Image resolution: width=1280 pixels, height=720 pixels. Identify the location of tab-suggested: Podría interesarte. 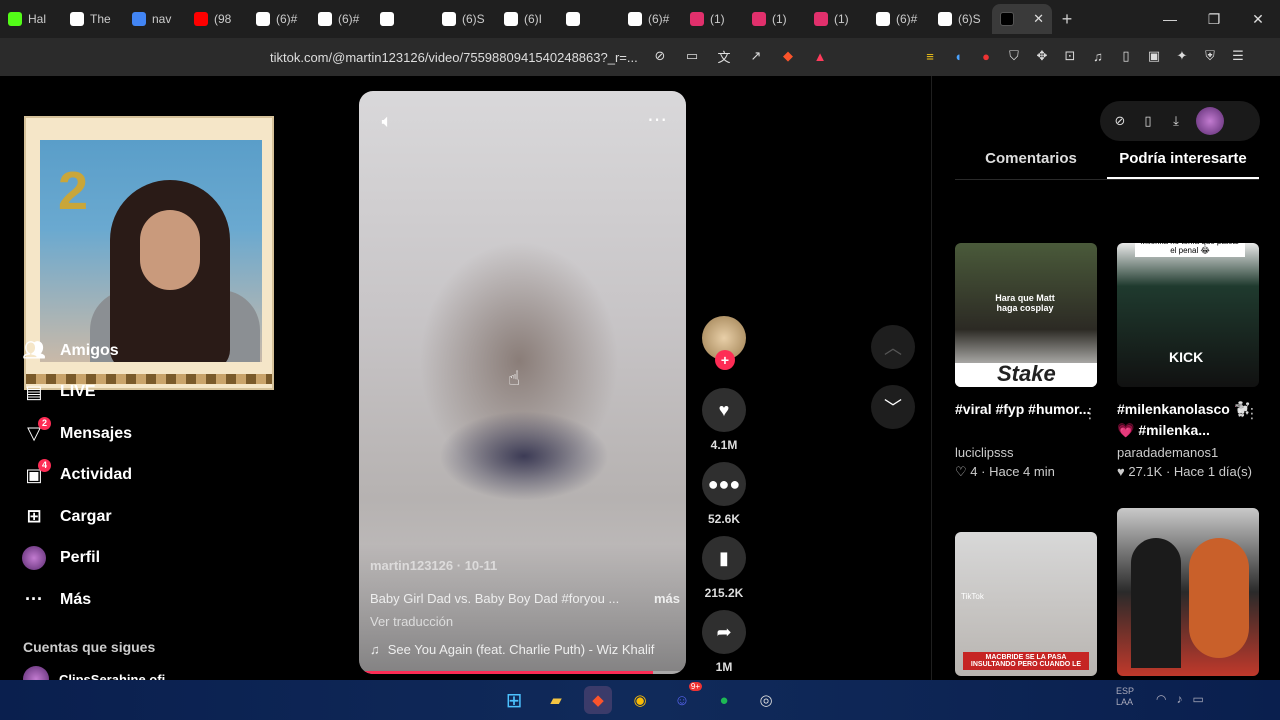
(1183, 164).